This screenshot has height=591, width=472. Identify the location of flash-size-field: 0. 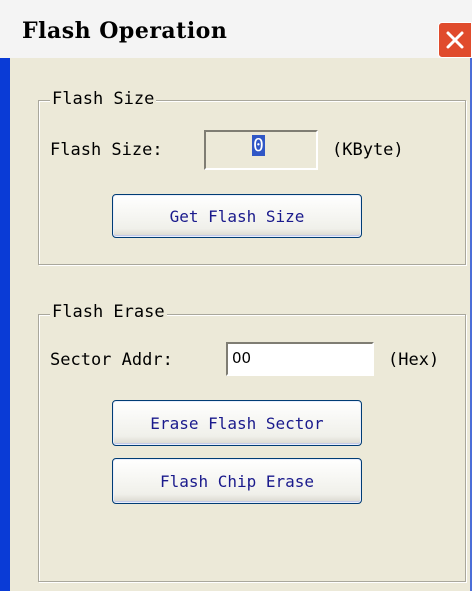
(261, 150).